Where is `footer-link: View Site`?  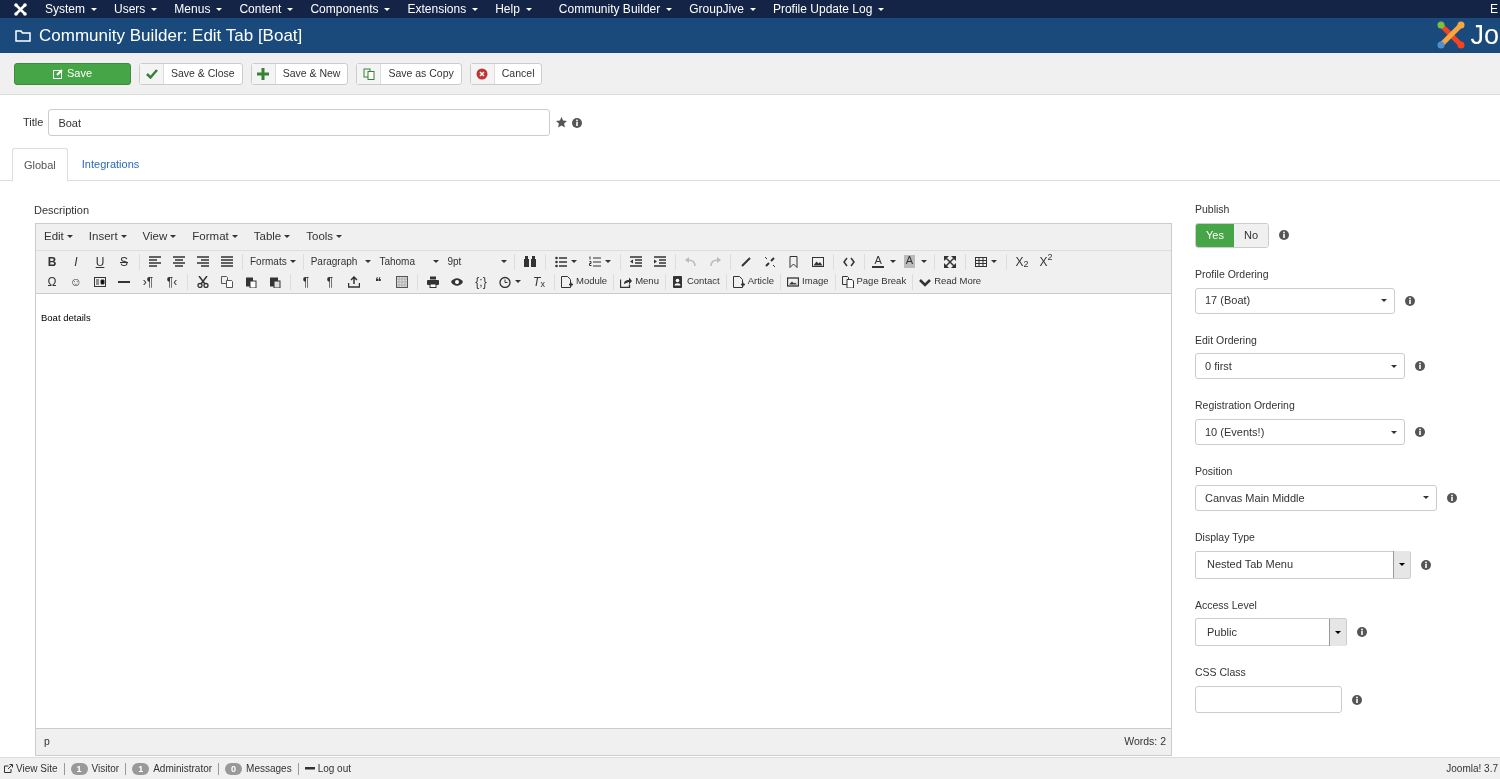
footer-link: View Site is located at coordinates (31, 768).